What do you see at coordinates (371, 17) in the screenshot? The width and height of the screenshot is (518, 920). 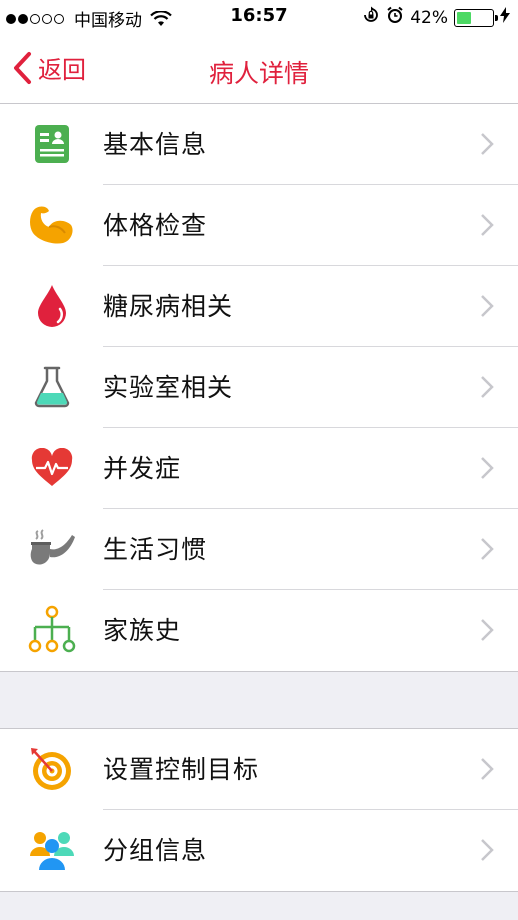 I see `rotation-lock-icon` at bounding box center [371, 17].